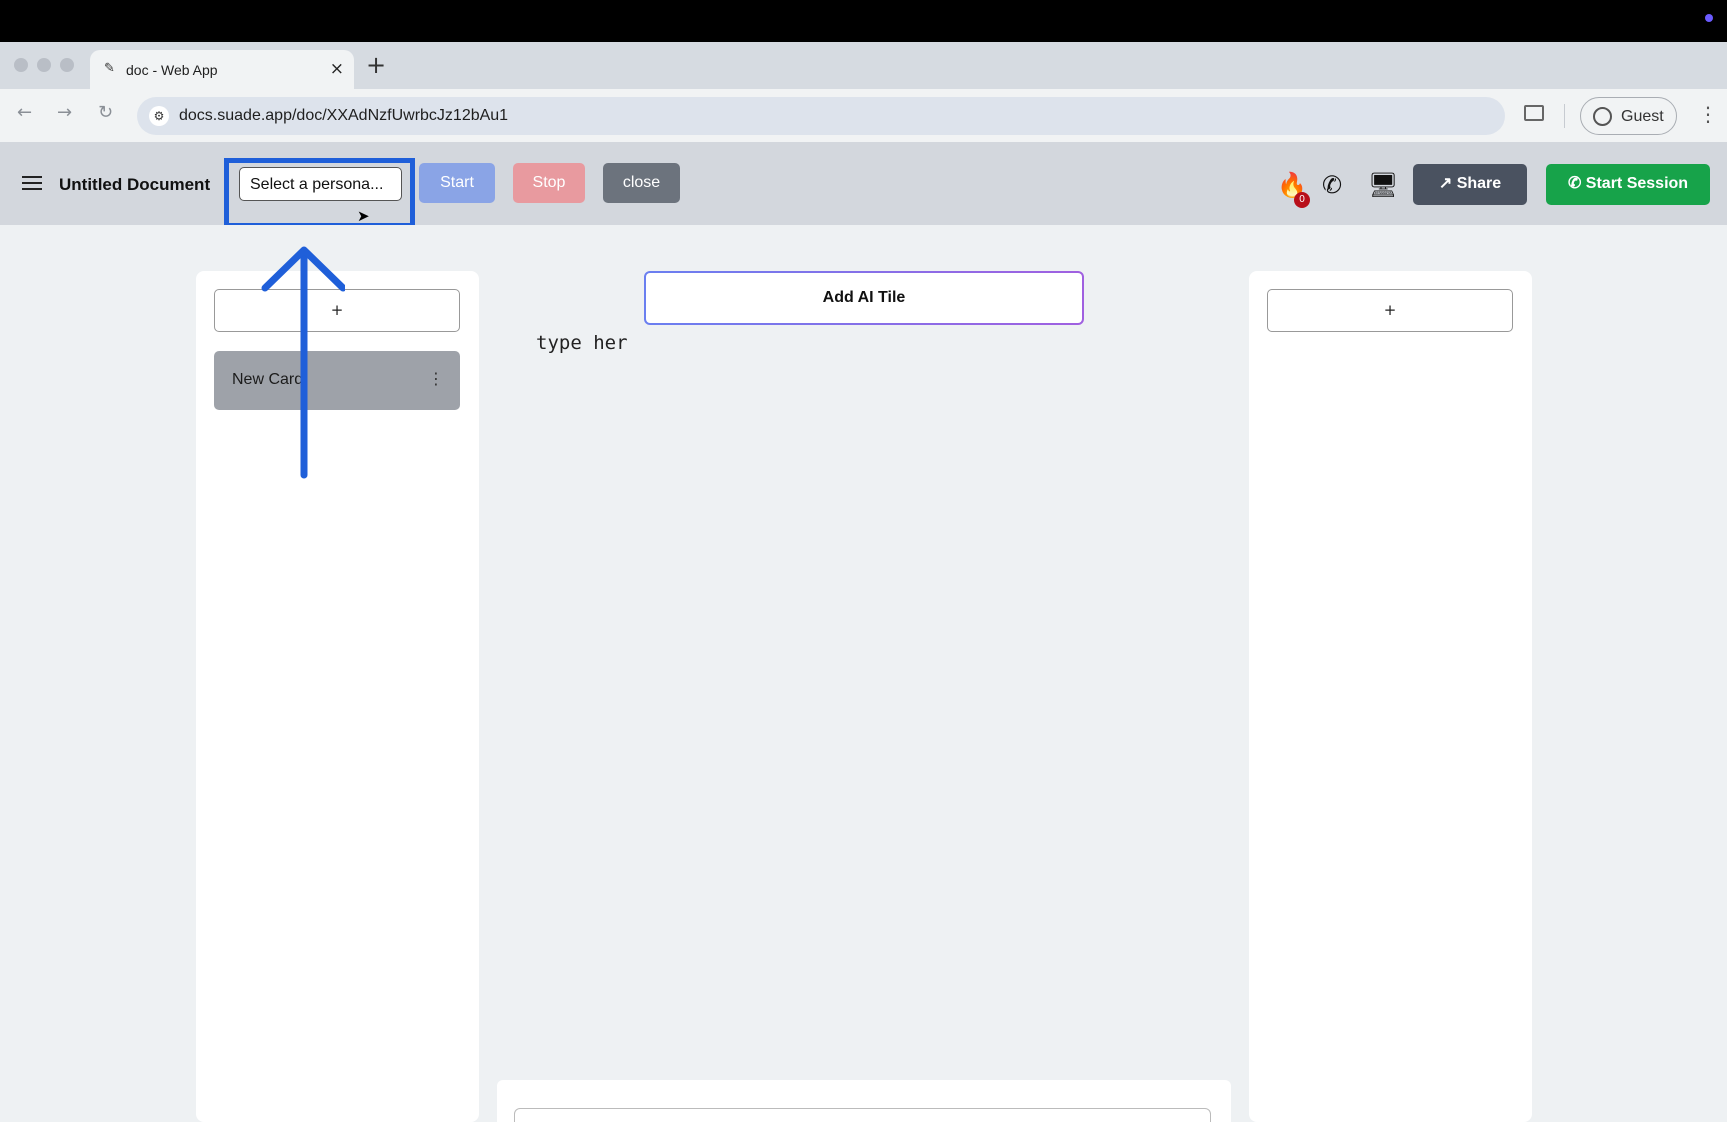  I want to click on close-button: close, so click(641, 183).